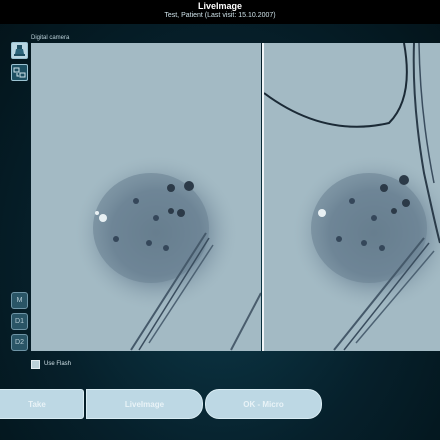 This screenshot has height=440, width=440. Describe the element at coordinates (144, 404) in the screenshot. I see `liveimage-button: LiveImage` at that location.